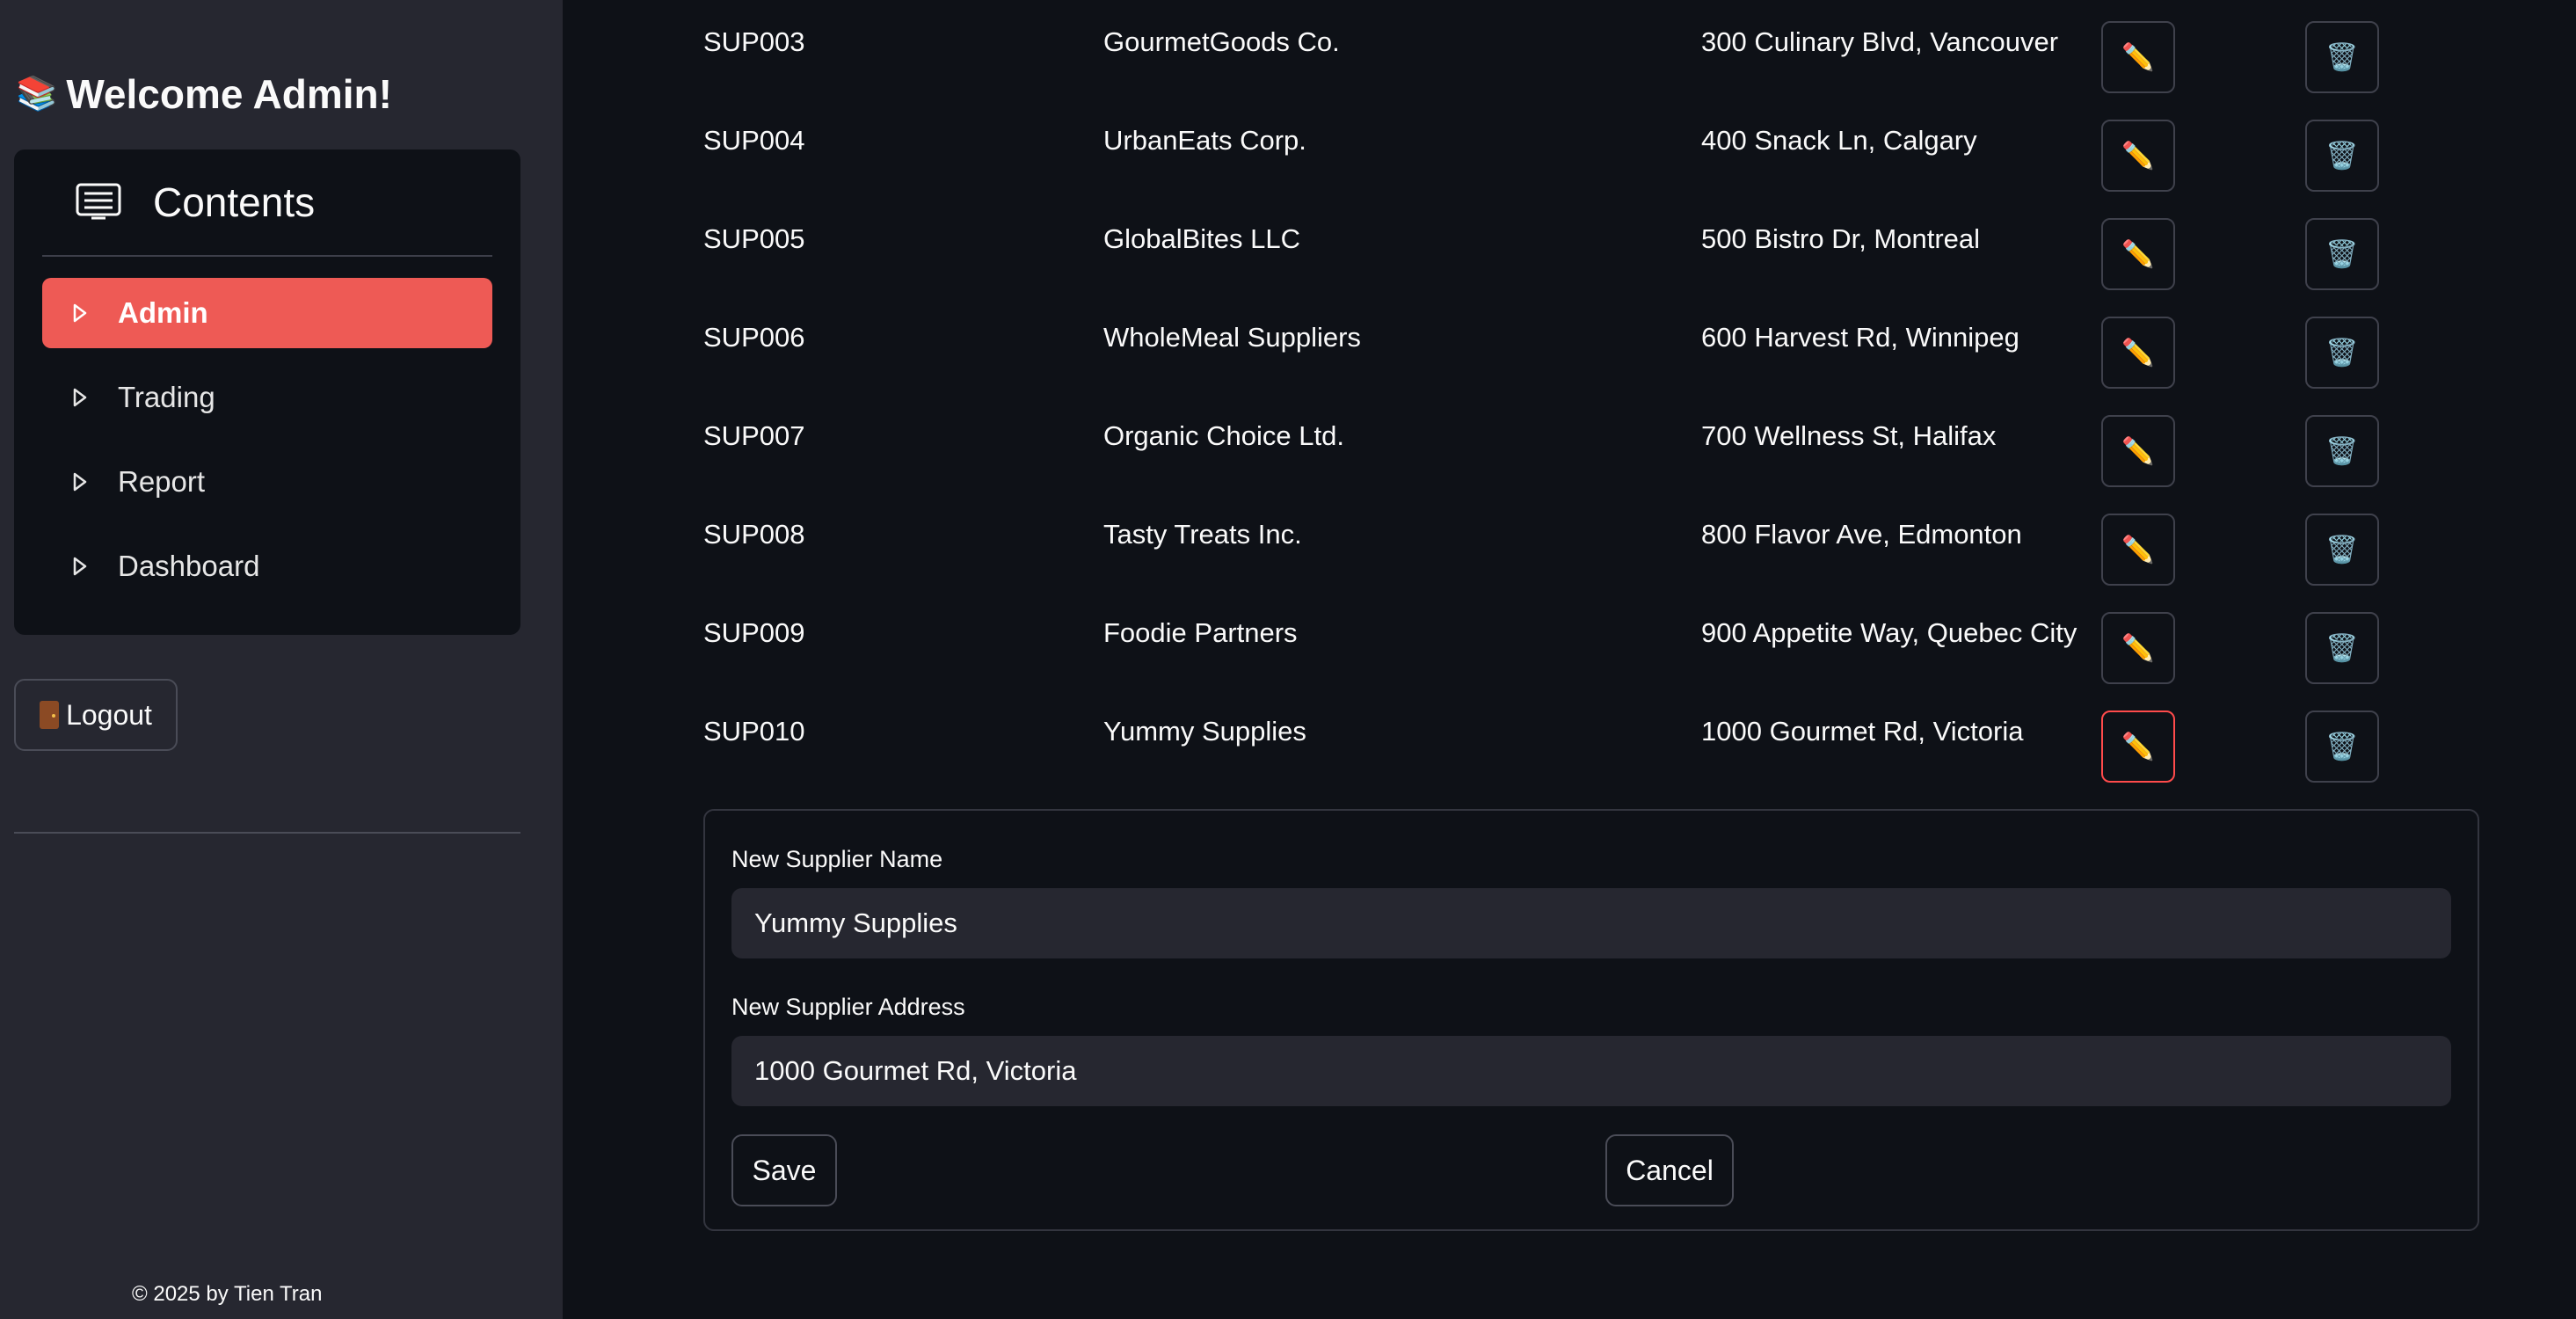 The height and width of the screenshot is (1319, 2576). I want to click on supplier-address-input, so click(1591, 1071).